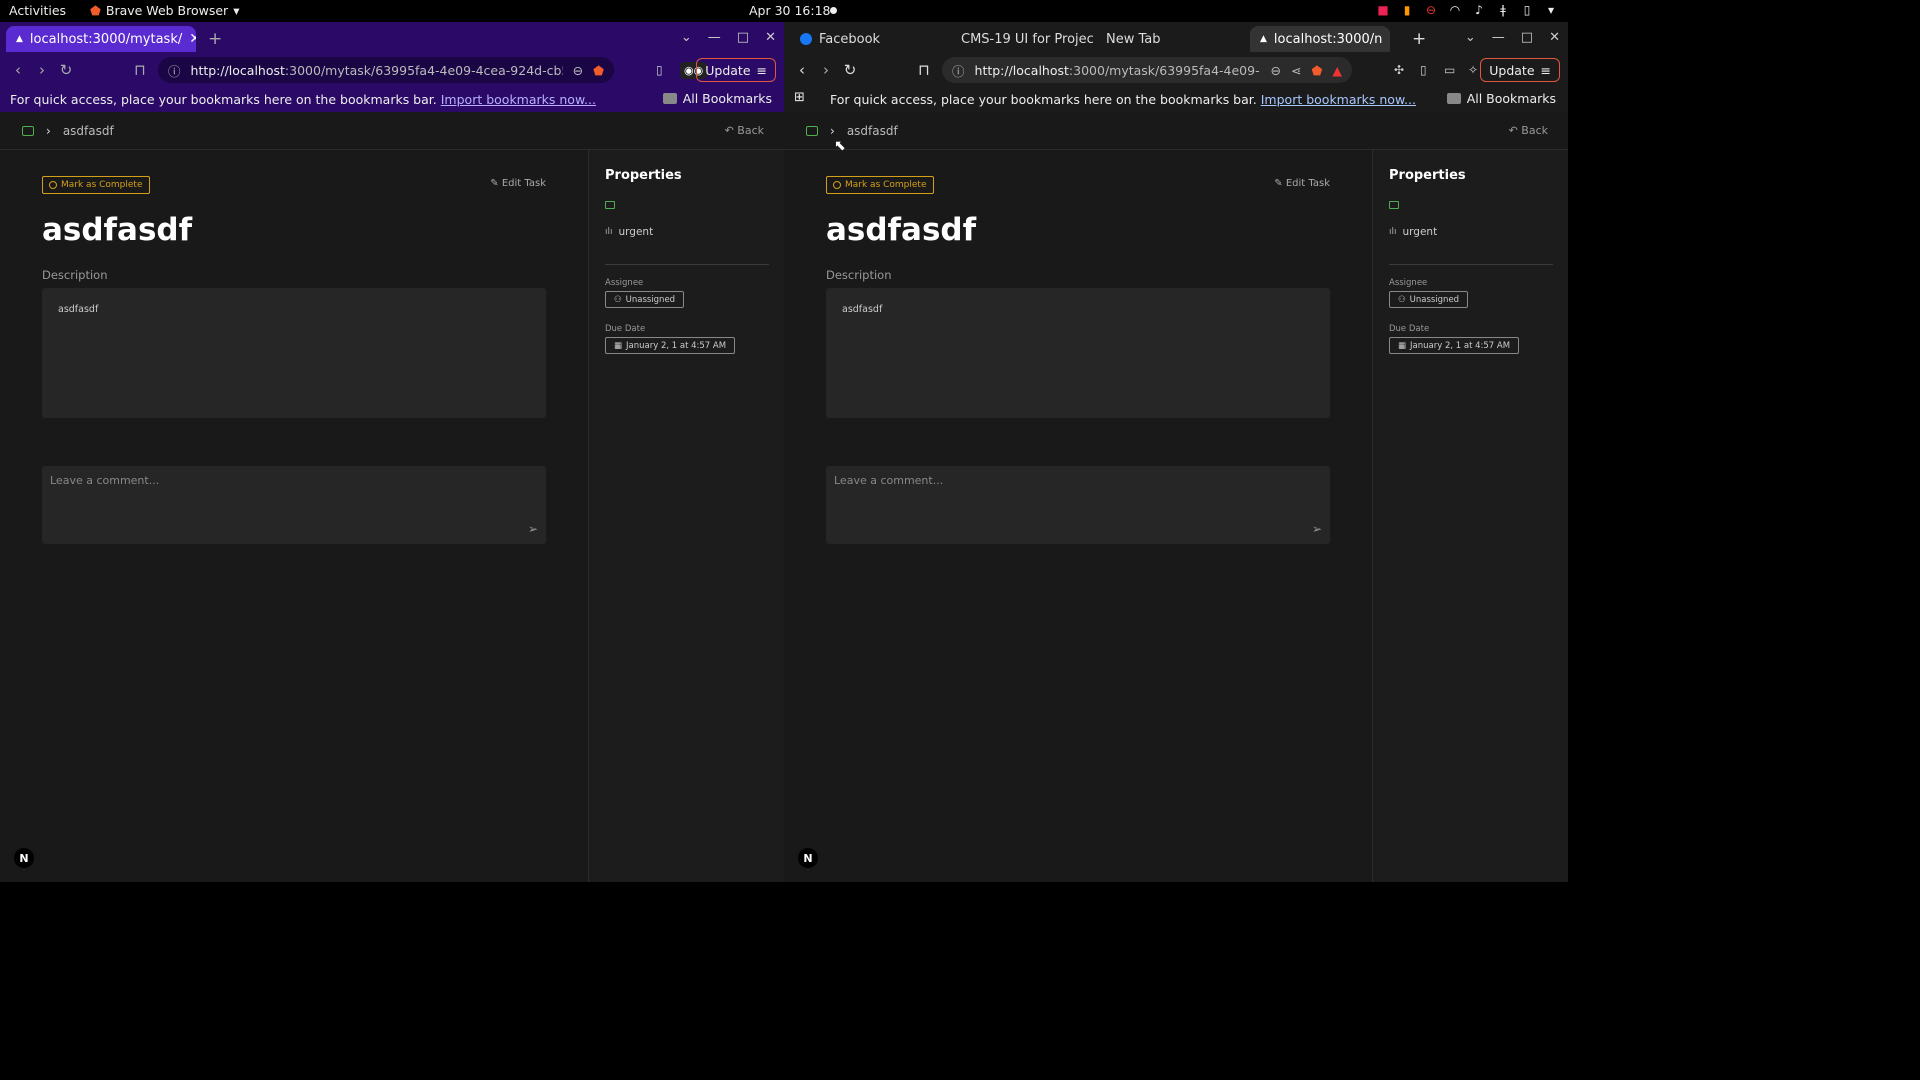 The width and height of the screenshot is (1920, 1080). I want to click on tab-label: Facebook, so click(850, 39).